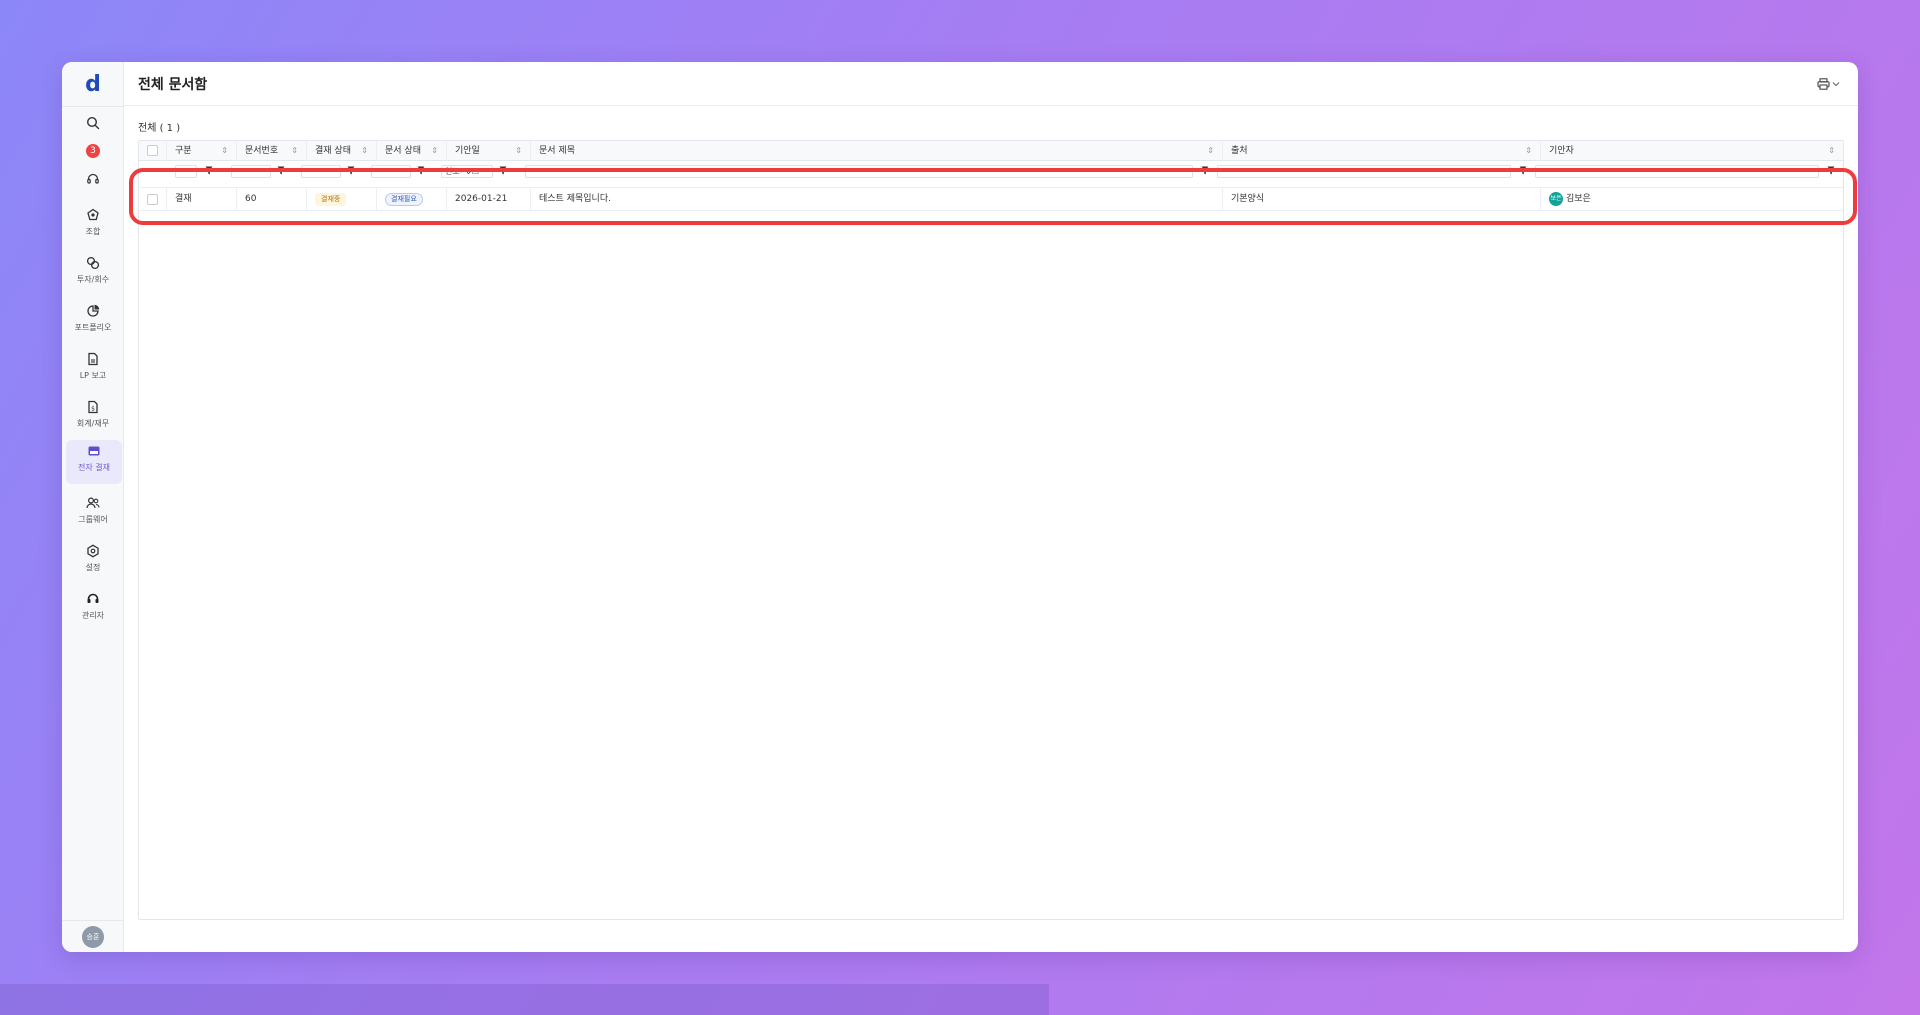  Describe the element at coordinates (93, 226) in the screenshot. I see `sidebar-item-fund: 조합` at that location.